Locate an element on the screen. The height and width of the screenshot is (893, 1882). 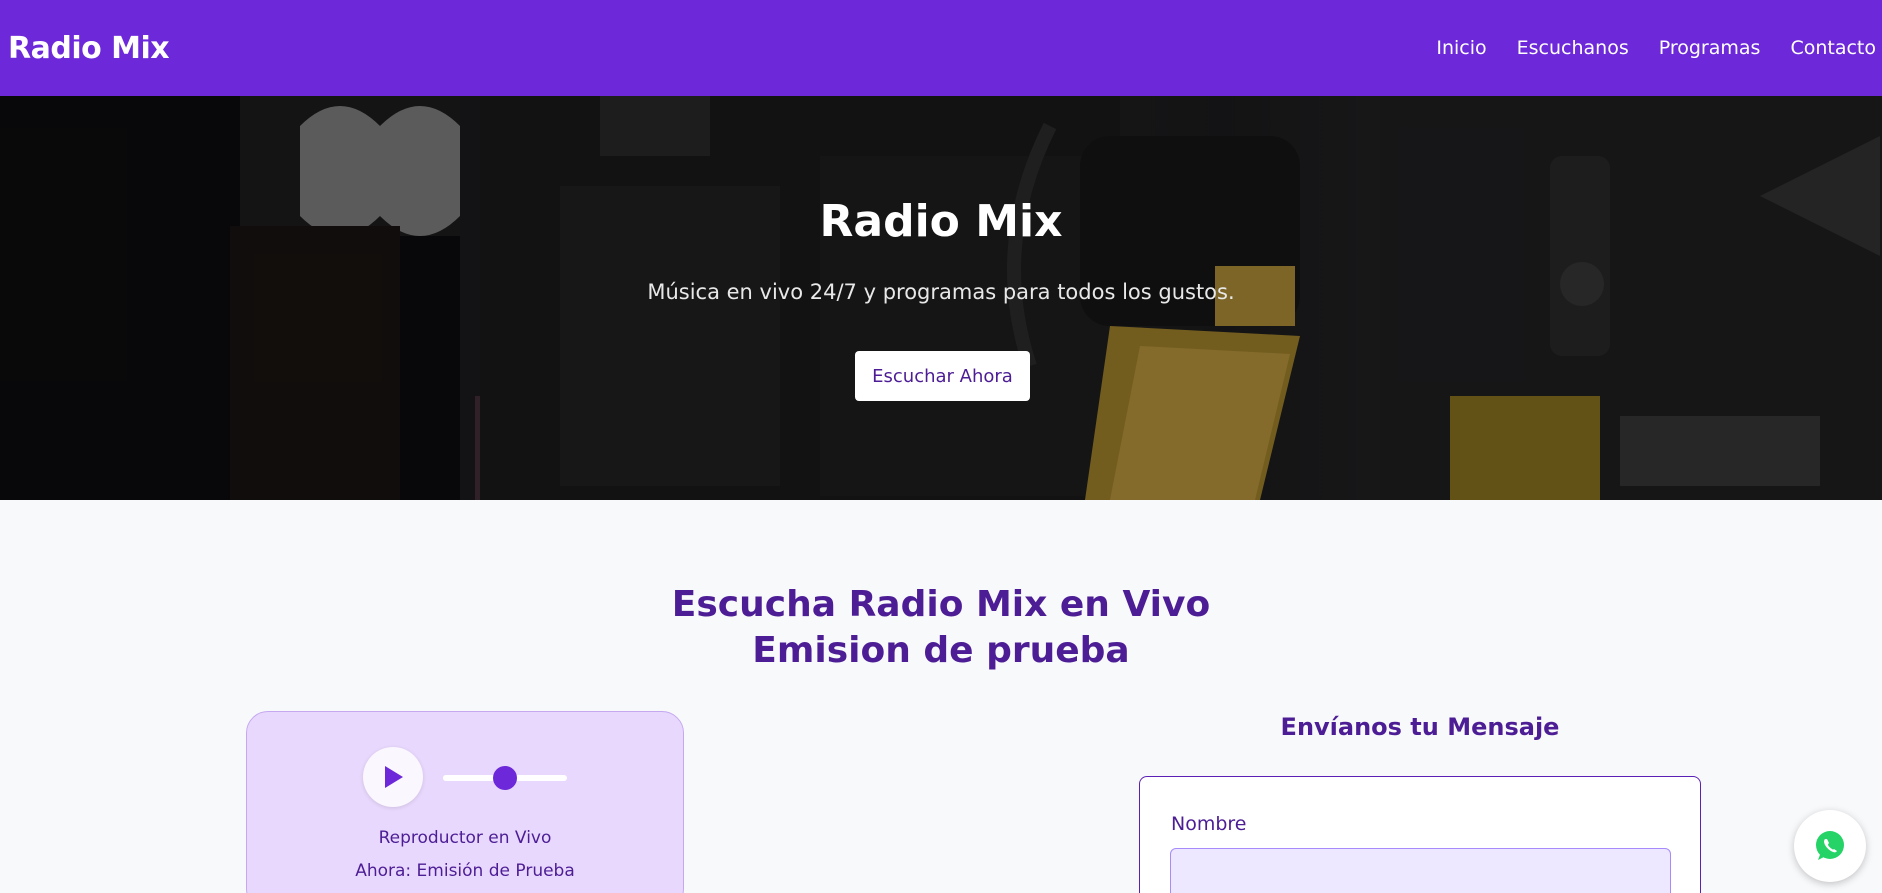
hero-title: Radio Mix is located at coordinates (941, 221).